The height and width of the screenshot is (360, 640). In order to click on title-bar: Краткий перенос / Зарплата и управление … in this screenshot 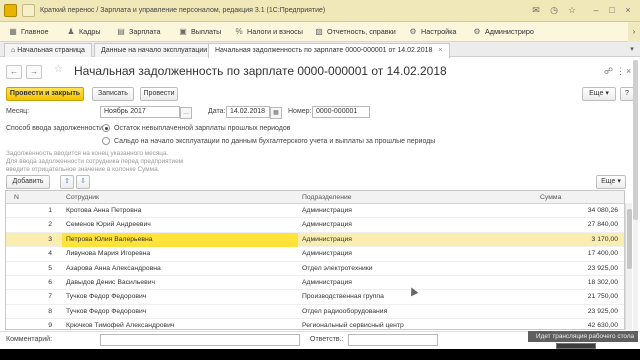, I will do `click(320, 11)`.